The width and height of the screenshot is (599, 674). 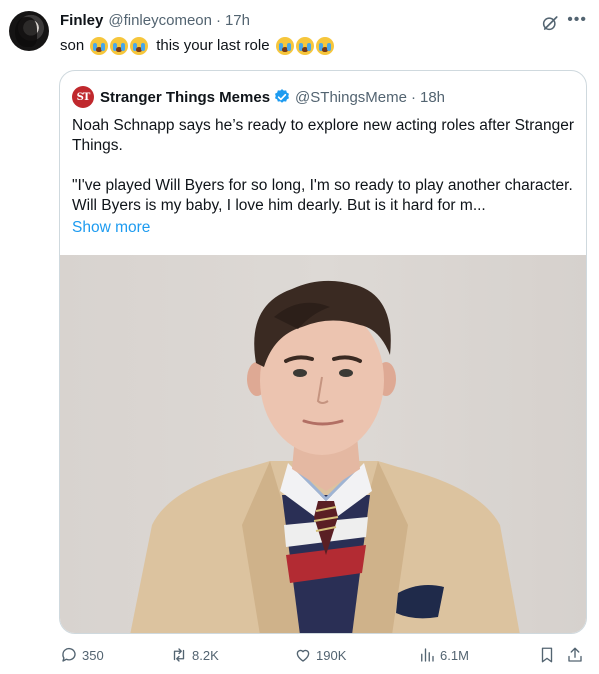 I want to click on avatar-hair, so click(x=26, y=32).